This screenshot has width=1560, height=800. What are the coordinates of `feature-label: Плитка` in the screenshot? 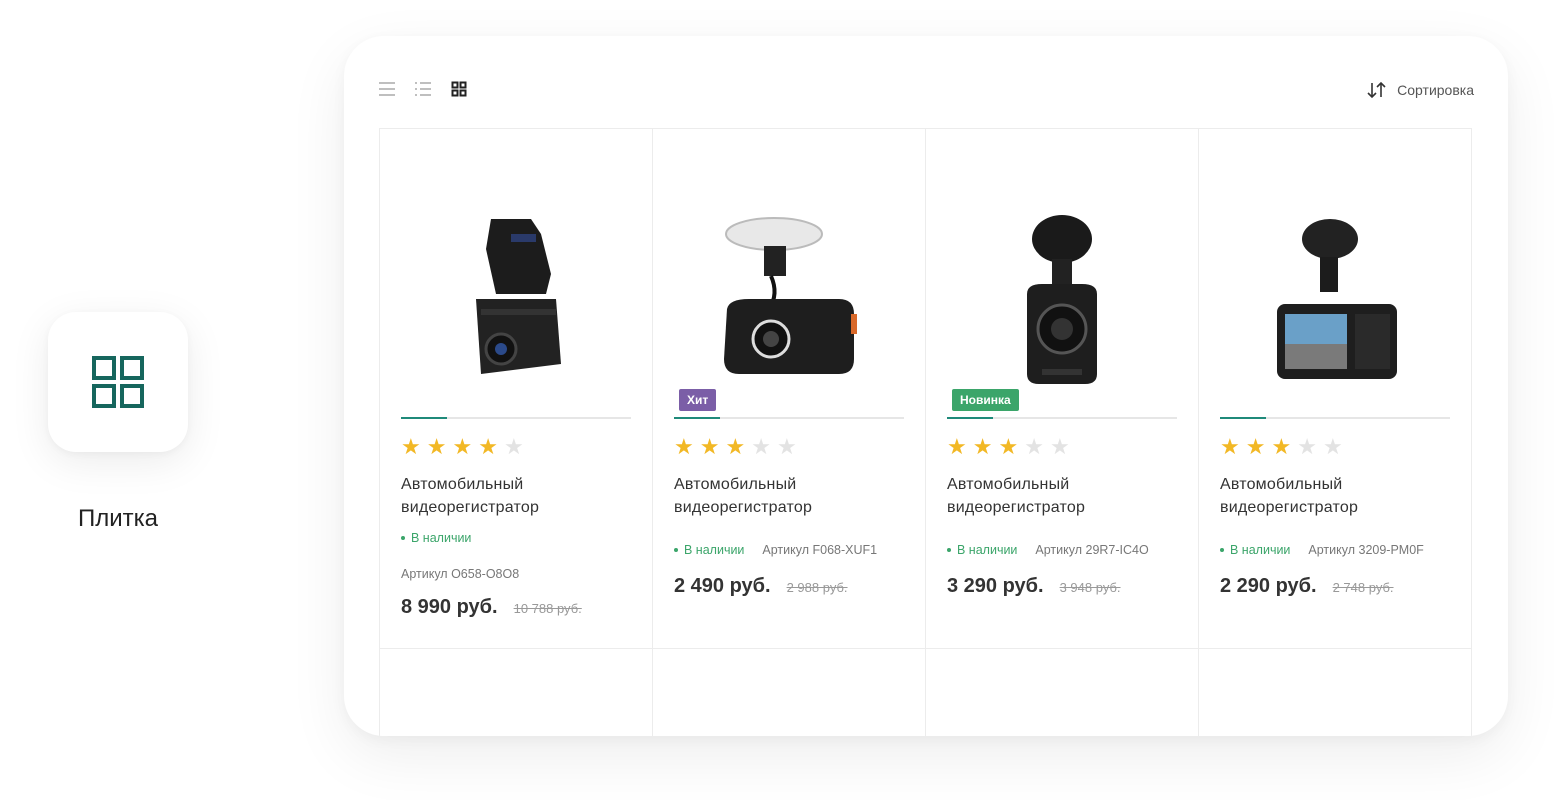 It's located at (118, 518).